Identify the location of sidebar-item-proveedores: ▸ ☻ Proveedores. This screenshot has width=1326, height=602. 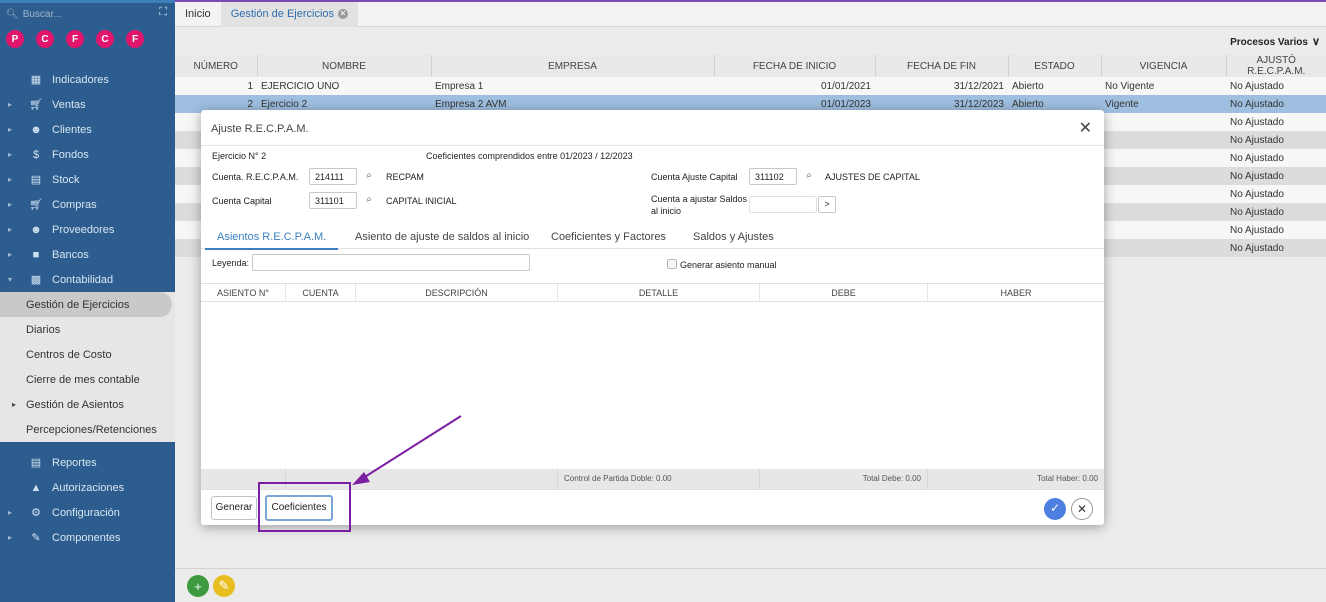
(87, 229).